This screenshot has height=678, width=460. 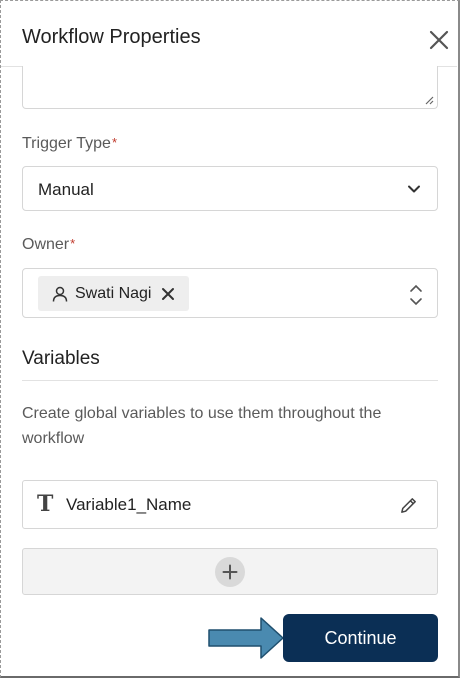 I want to click on owner-multiselect: Swati Nagi, so click(x=230, y=293).